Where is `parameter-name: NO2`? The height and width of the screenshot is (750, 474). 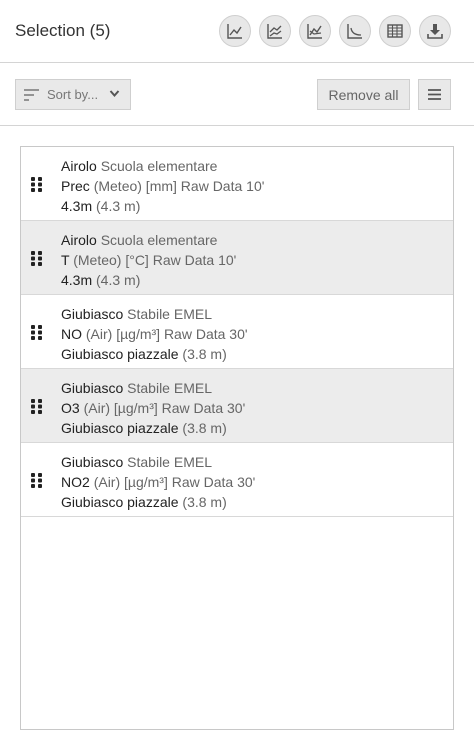 parameter-name: NO2 is located at coordinates (75, 482).